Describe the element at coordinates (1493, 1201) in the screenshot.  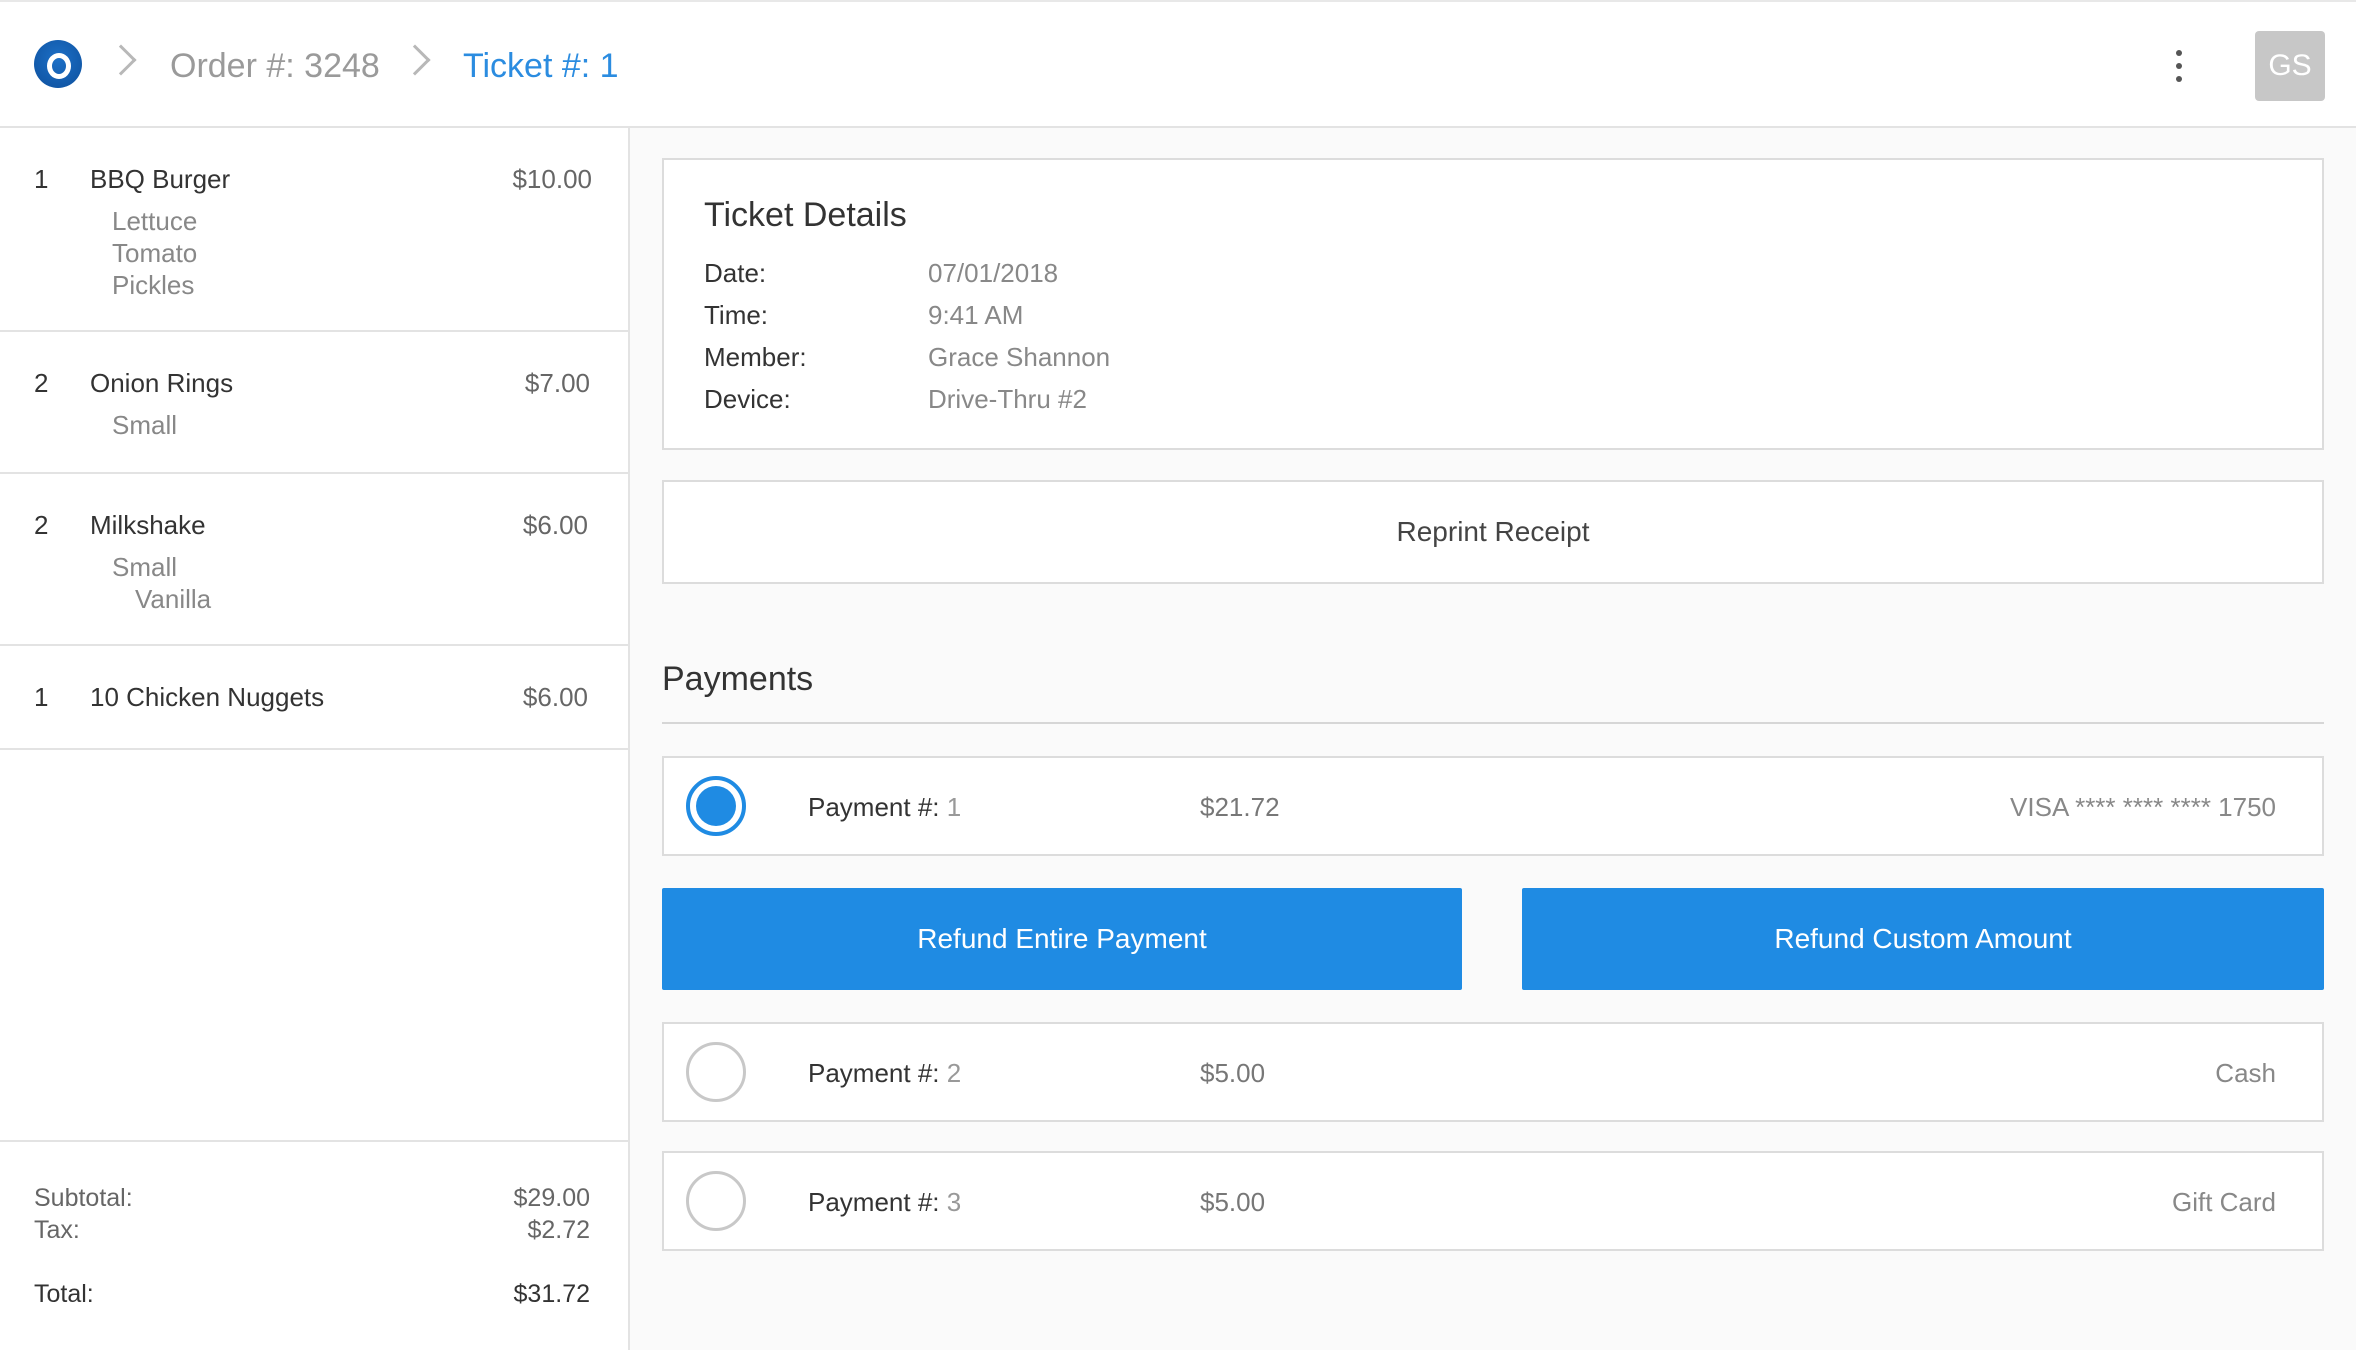
I see `payment-row-3: Payment #: 3 $5.00 Gift Card` at that location.